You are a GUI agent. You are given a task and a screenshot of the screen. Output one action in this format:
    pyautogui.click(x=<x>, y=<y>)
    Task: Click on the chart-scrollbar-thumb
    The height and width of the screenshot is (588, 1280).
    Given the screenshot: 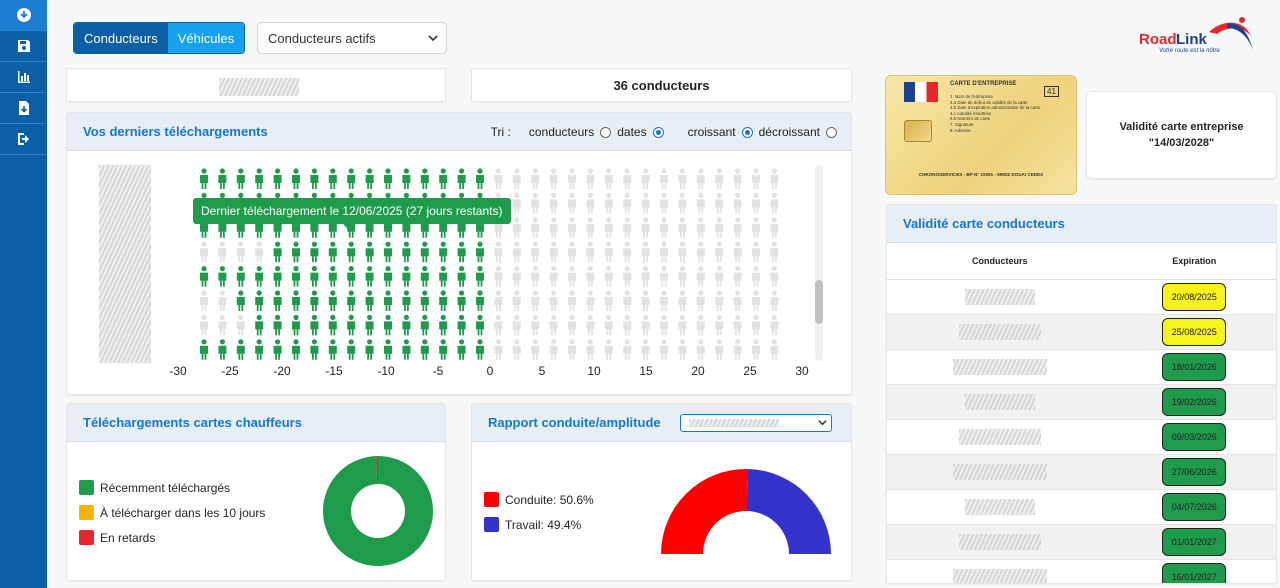 What is the action you would take?
    pyautogui.click(x=819, y=302)
    